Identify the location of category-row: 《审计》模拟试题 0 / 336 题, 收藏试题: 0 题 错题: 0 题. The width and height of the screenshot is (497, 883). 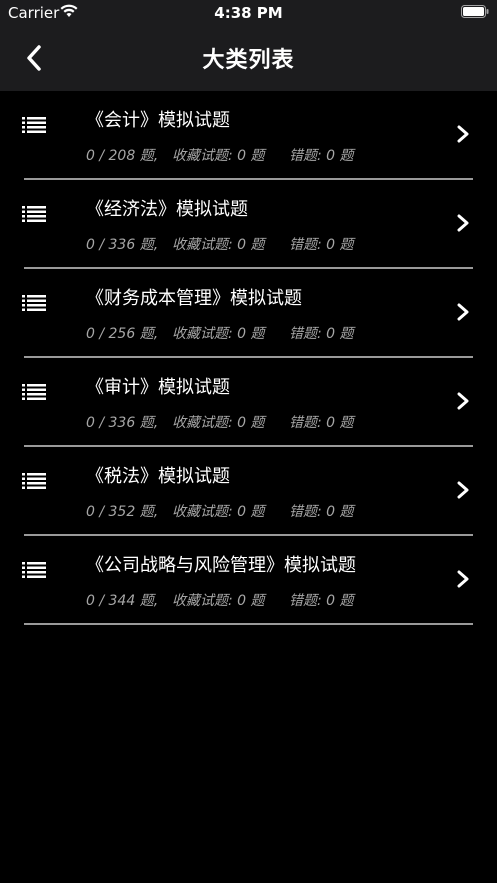
(248, 402).